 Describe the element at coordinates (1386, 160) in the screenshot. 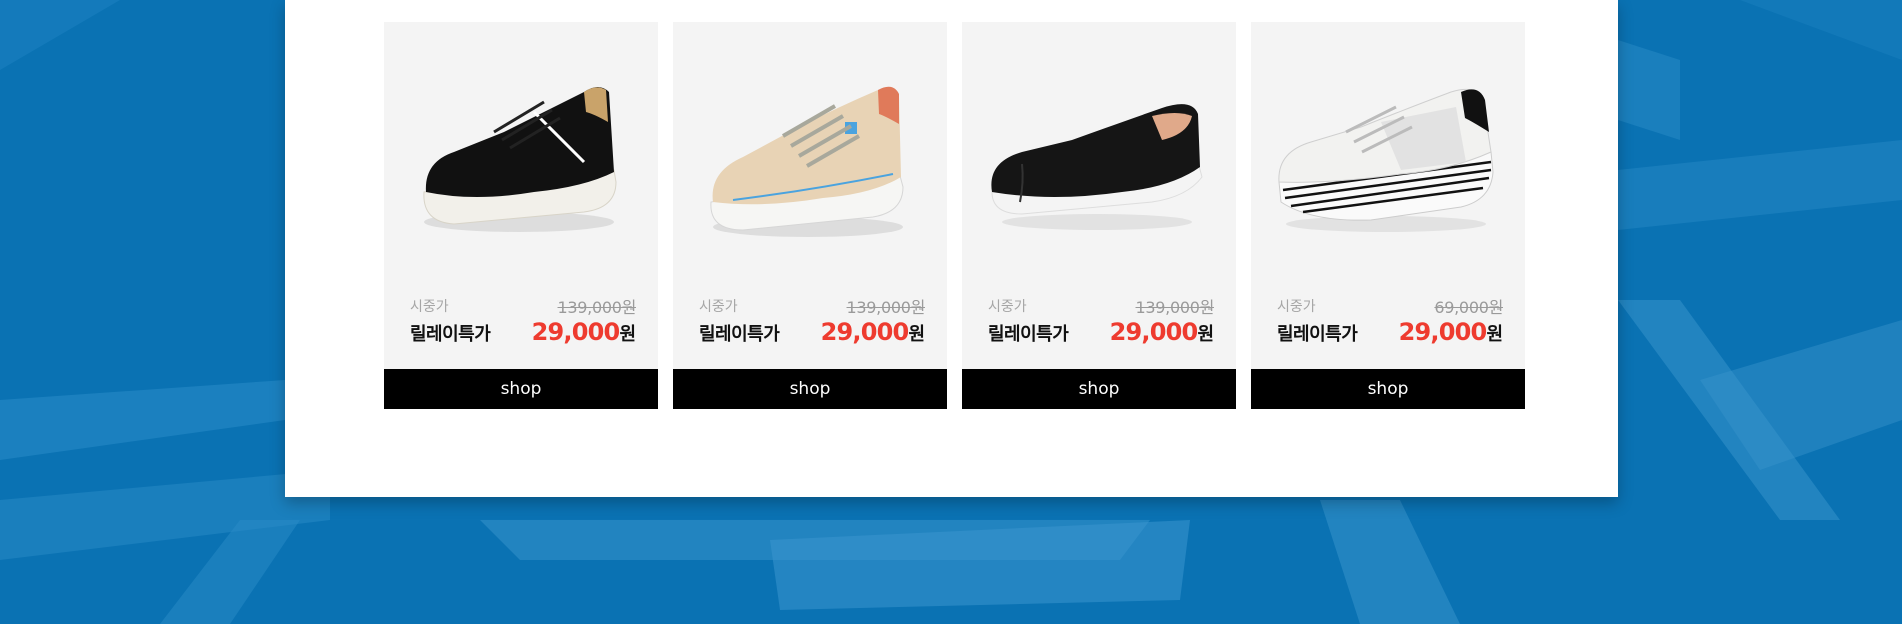

I see `white-platform-sneaker-icon` at that location.